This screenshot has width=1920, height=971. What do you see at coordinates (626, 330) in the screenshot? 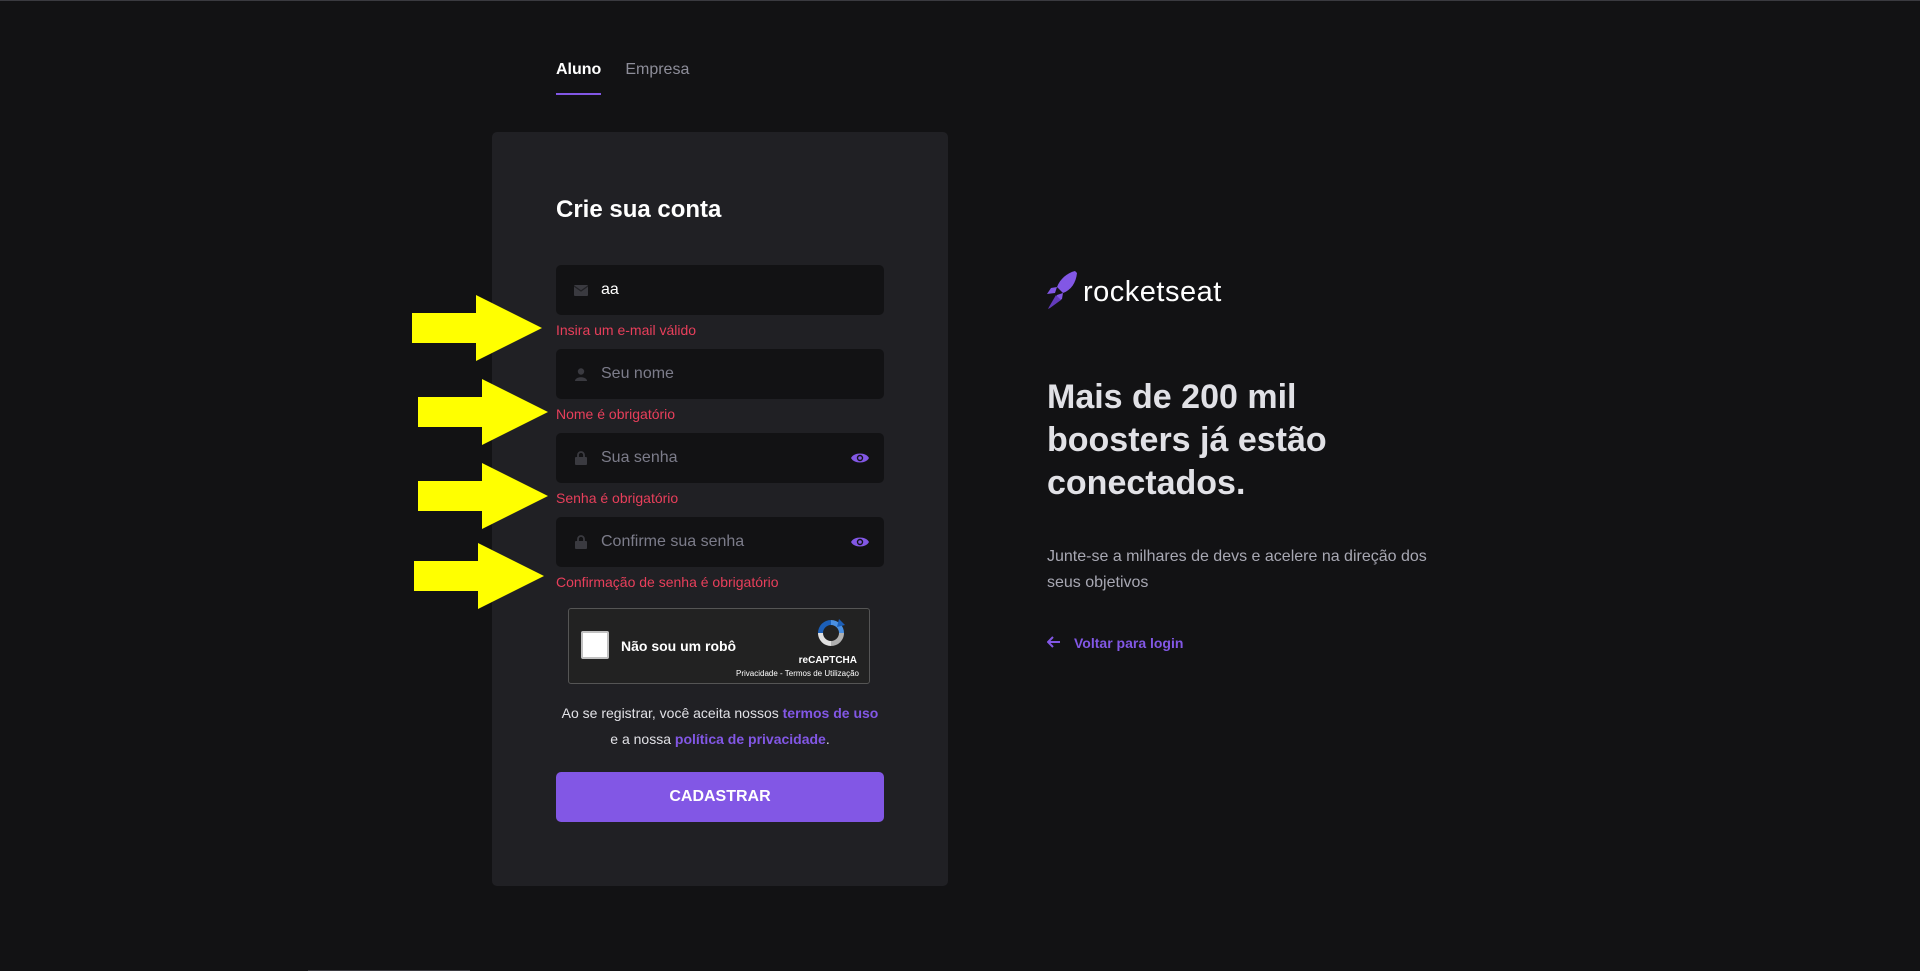
I see `email-error: Insira um e-mail válido` at bounding box center [626, 330].